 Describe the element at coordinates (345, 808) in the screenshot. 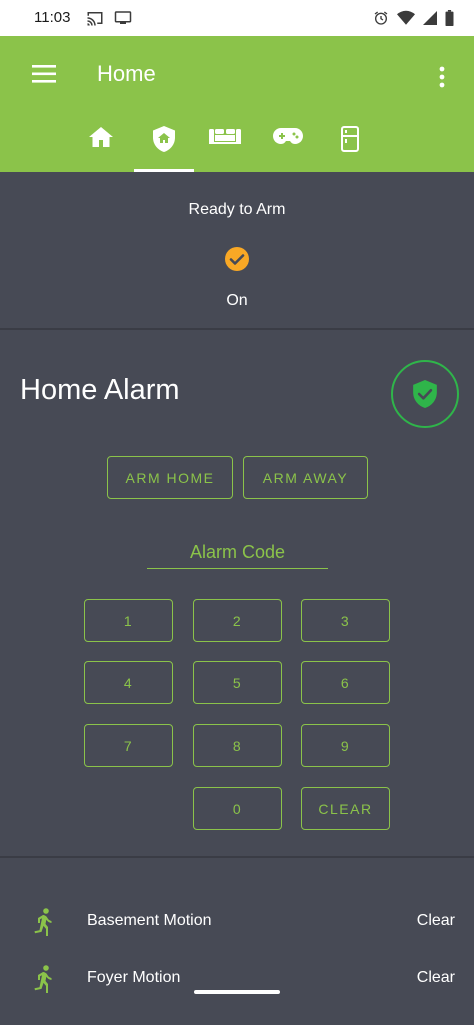

I see `key-clear: CLEAR` at that location.